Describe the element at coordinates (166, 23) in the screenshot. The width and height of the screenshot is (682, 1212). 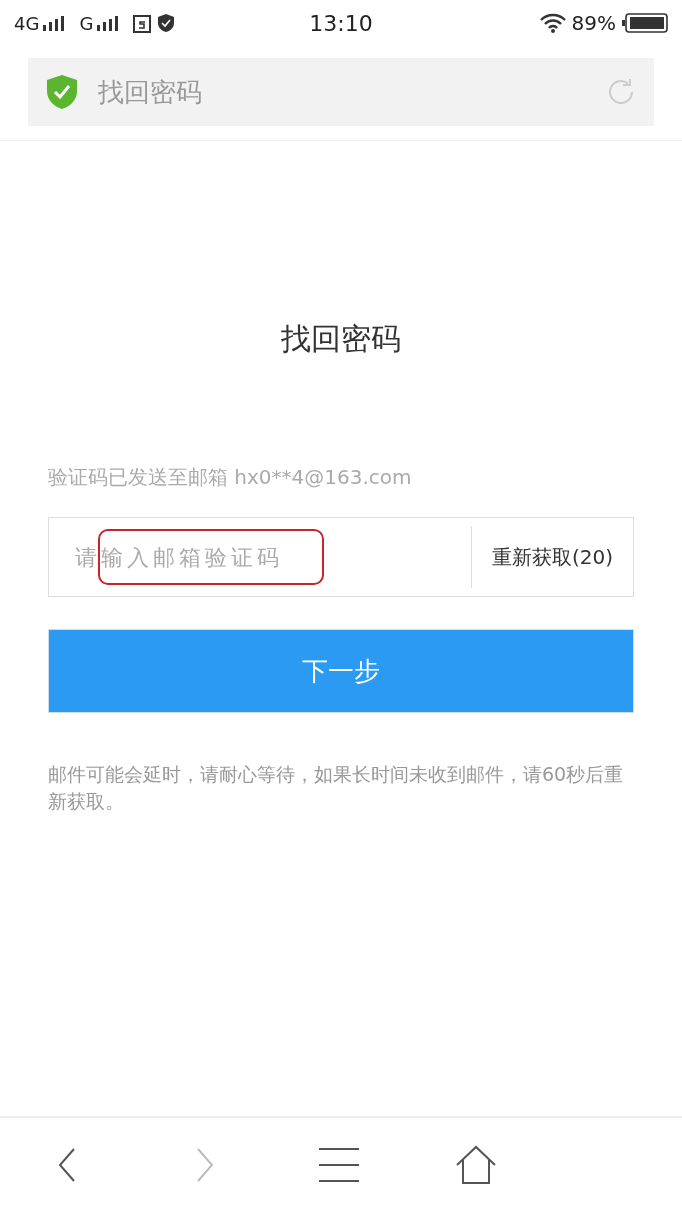
I see `shield-icon` at that location.